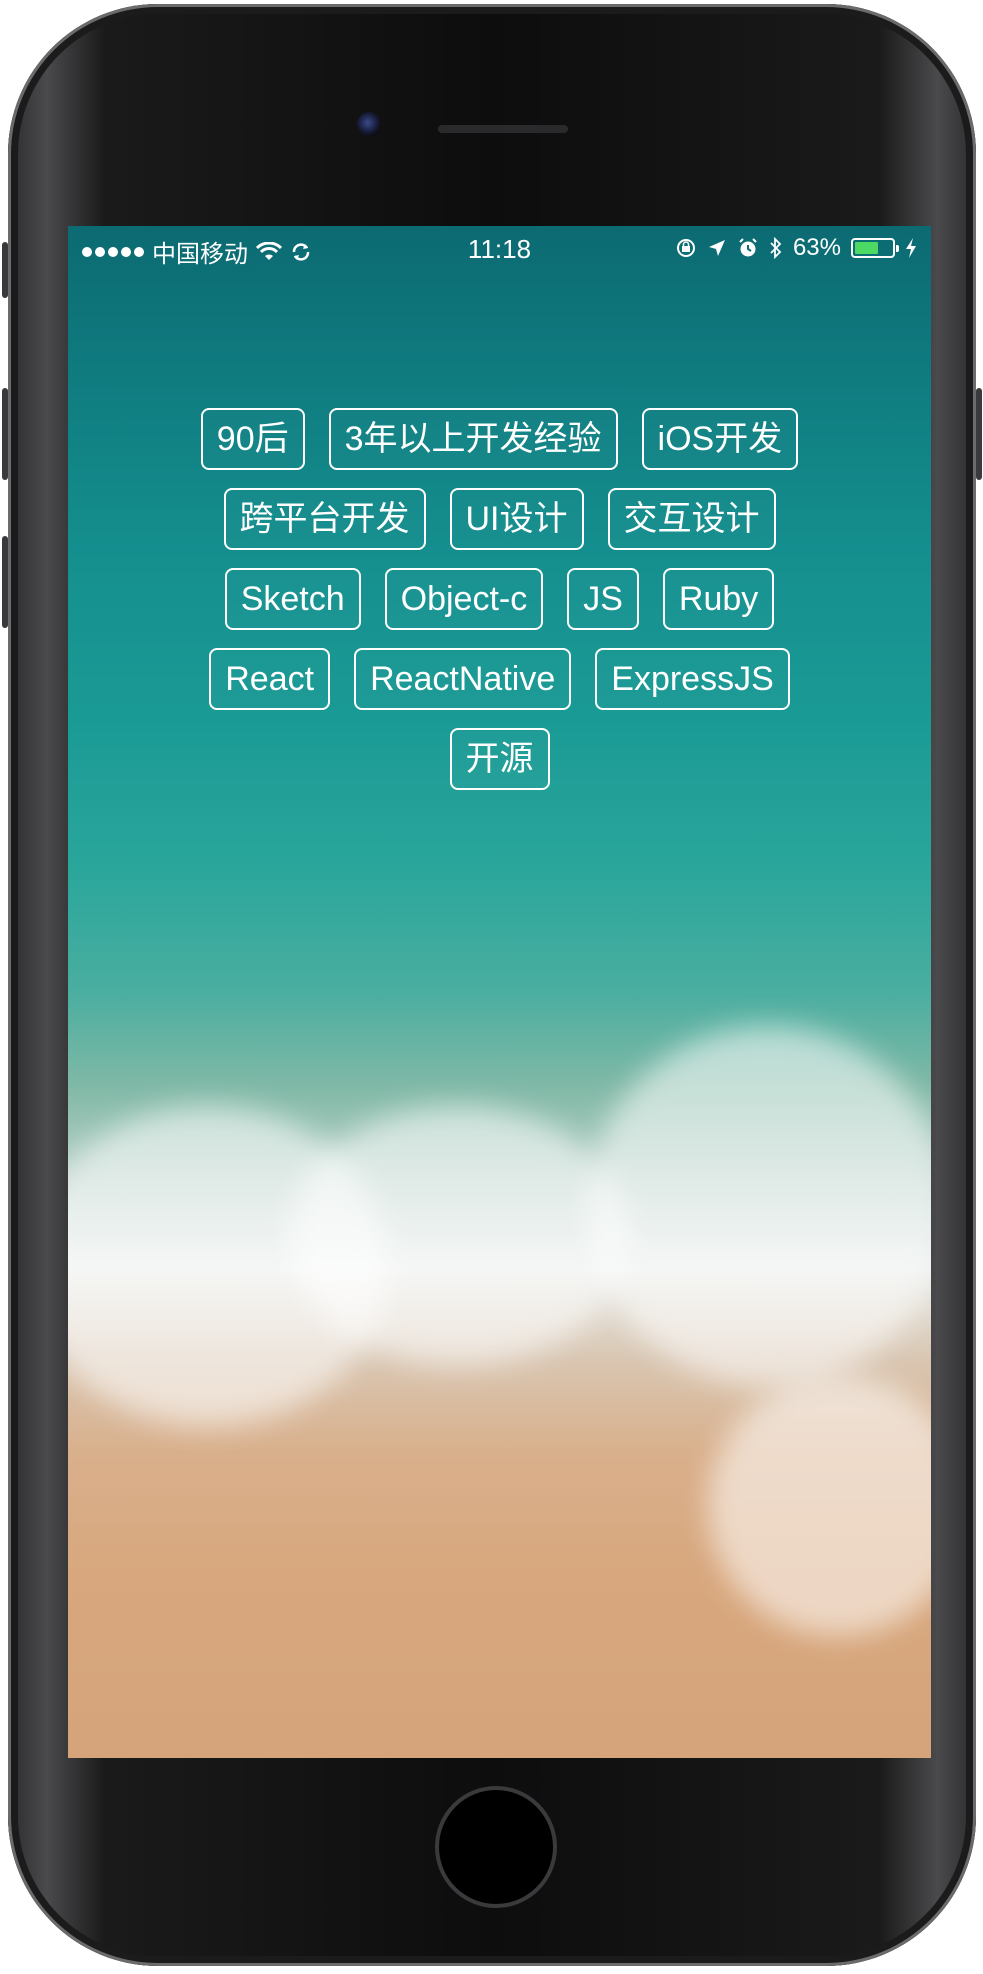 This screenshot has width=983, height=1974. What do you see at coordinates (516, 519) in the screenshot?
I see `tag-chip: UI设计` at bounding box center [516, 519].